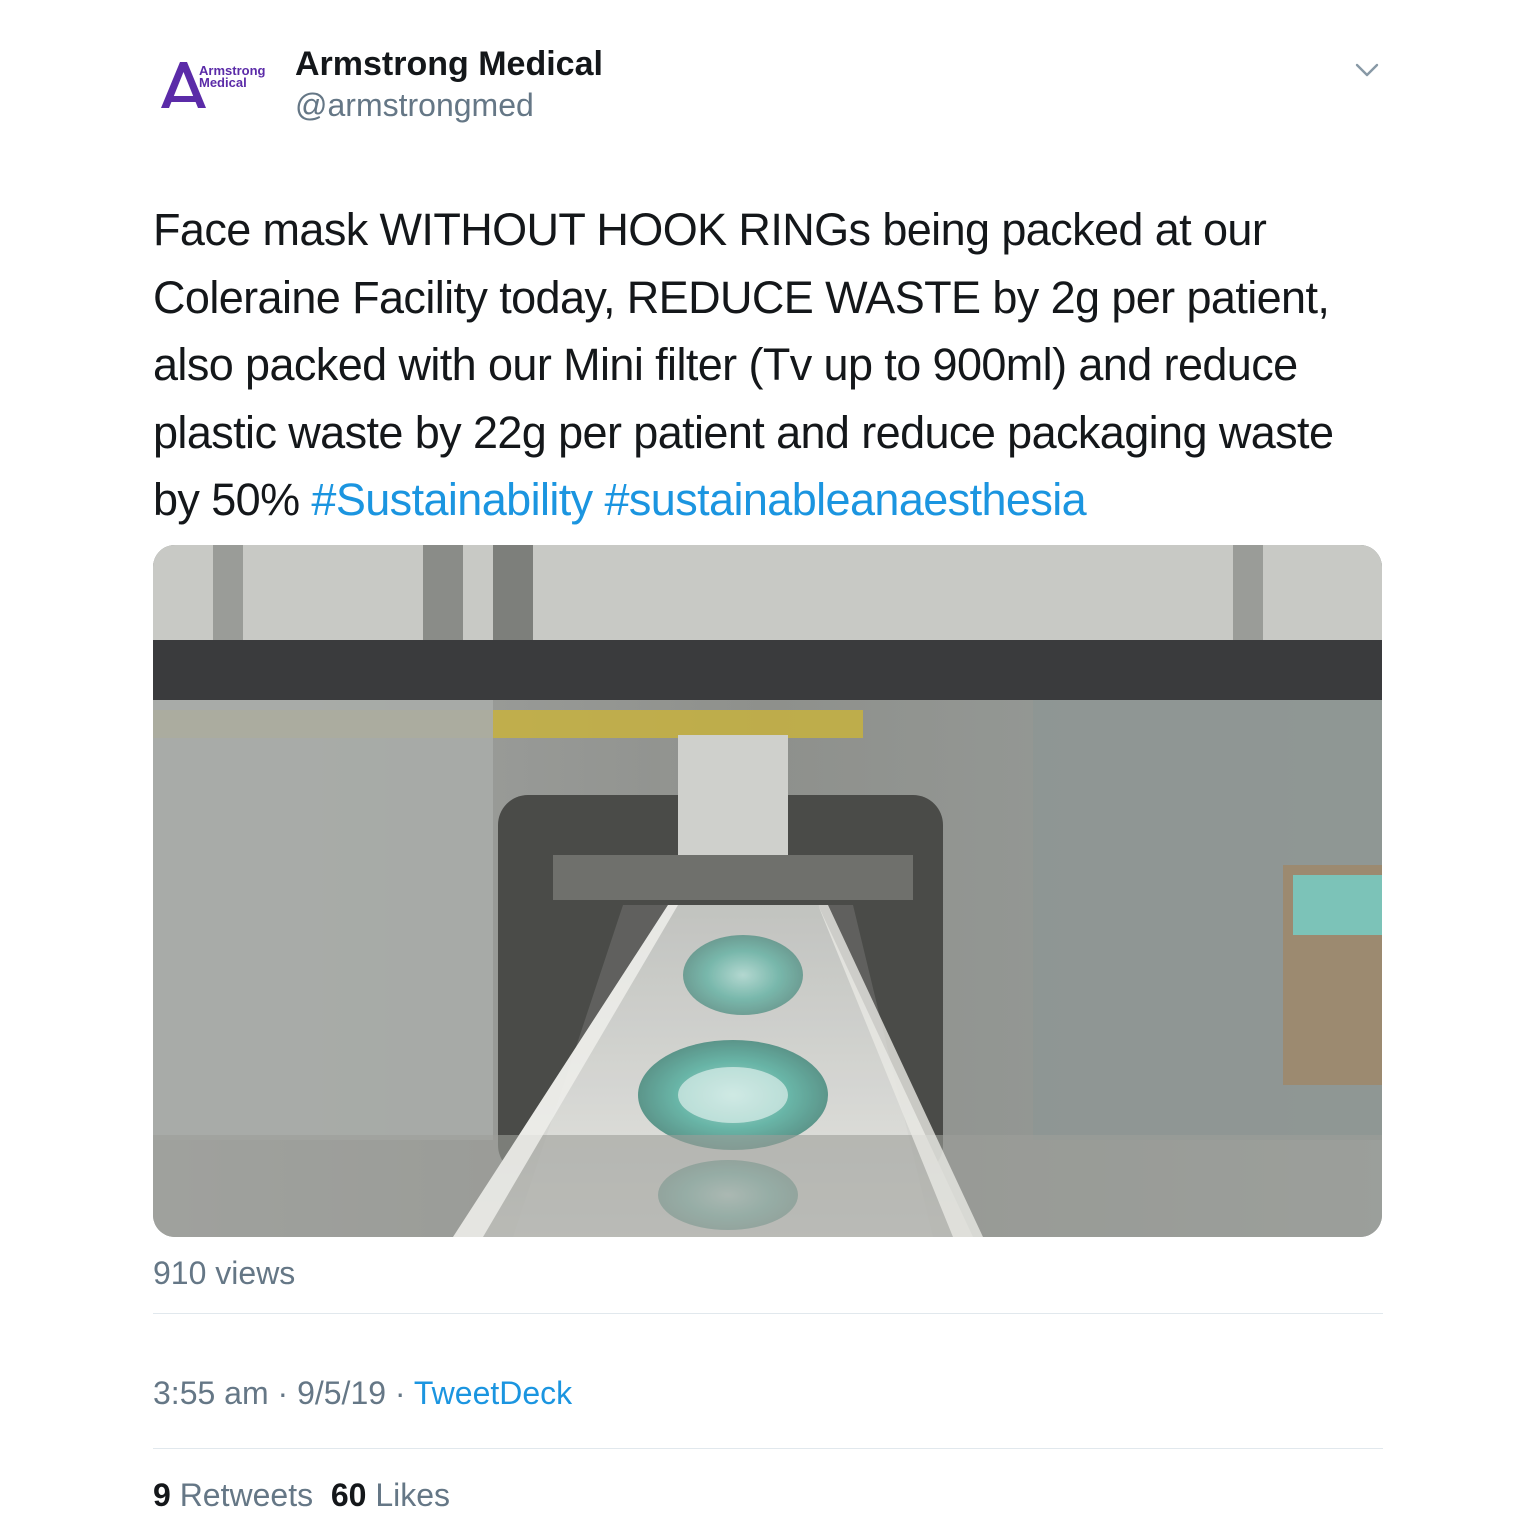 The height and width of the screenshot is (1533, 1536). What do you see at coordinates (493, 1393) in the screenshot?
I see `tweet-source-link: TweetDeck` at bounding box center [493, 1393].